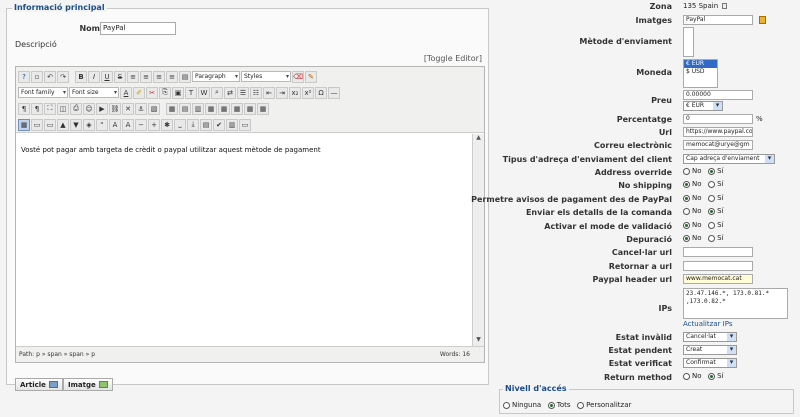 This screenshot has width=800, height=417. What do you see at coordinates (37, 124) in the screenshot?
I see `layer-icon: ▭` at bounding box center [37, 124].